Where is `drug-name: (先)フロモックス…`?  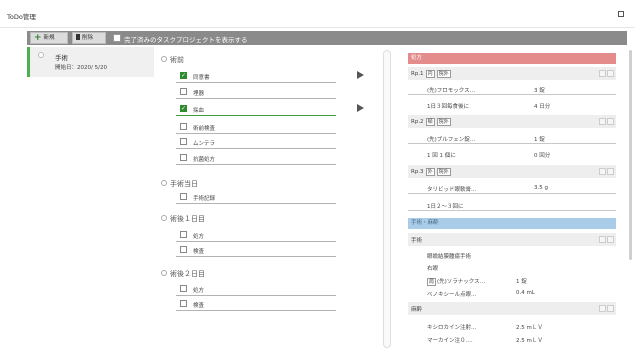
drug-name: (先)フロモックス… is located at coordinates (451, 91).